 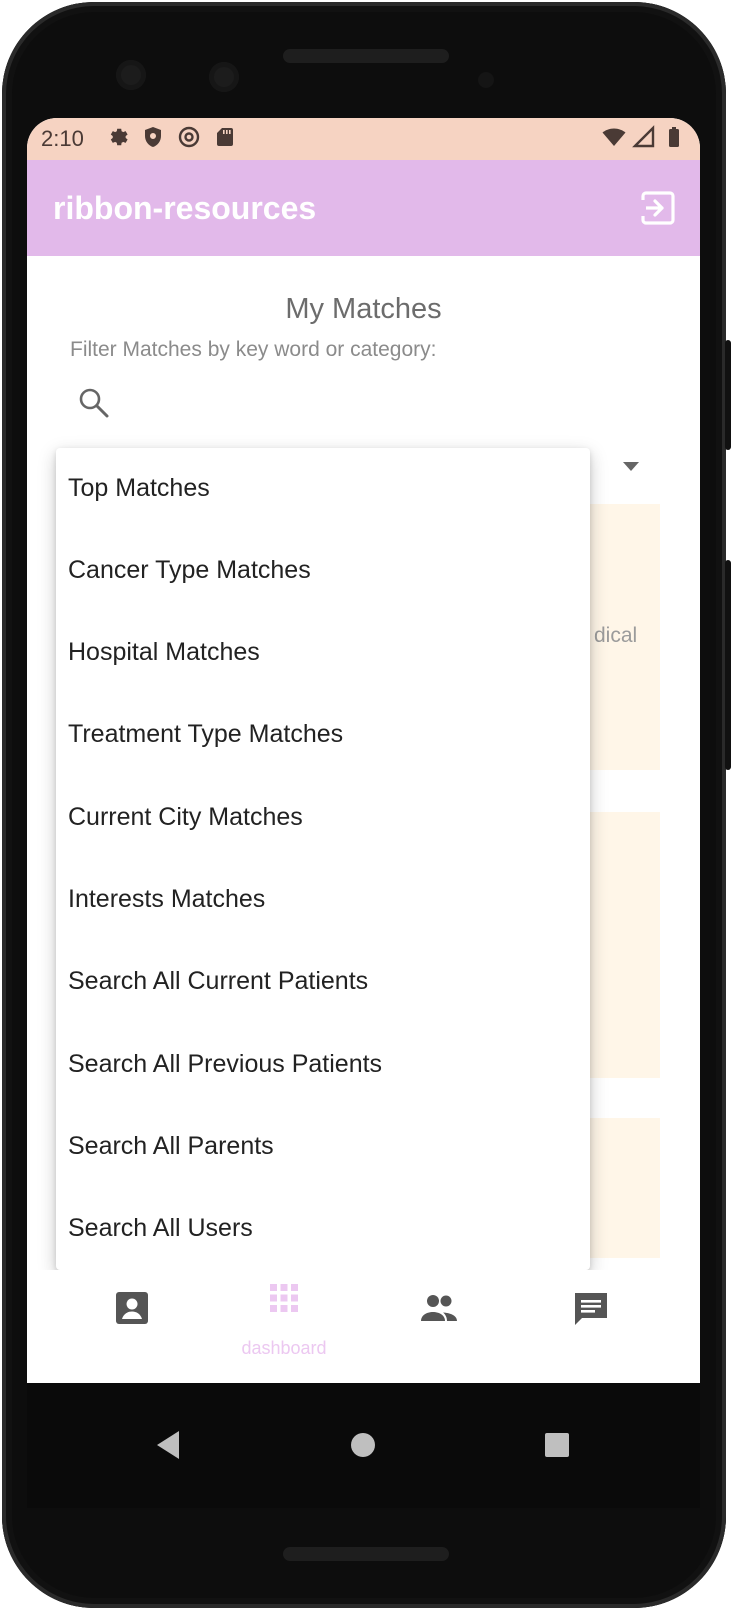 What do you see at coordinates (366, 1554) in the screenshot?
I see `bottom-speaker` at bounding box center [366, 1554].